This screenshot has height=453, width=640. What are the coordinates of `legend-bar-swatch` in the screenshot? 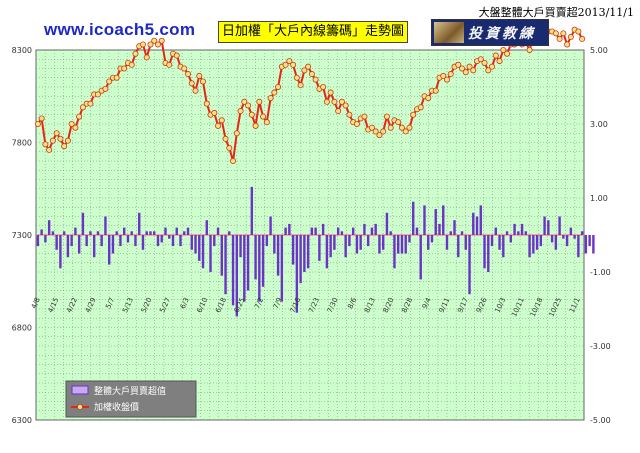 It's located at (80, 390).